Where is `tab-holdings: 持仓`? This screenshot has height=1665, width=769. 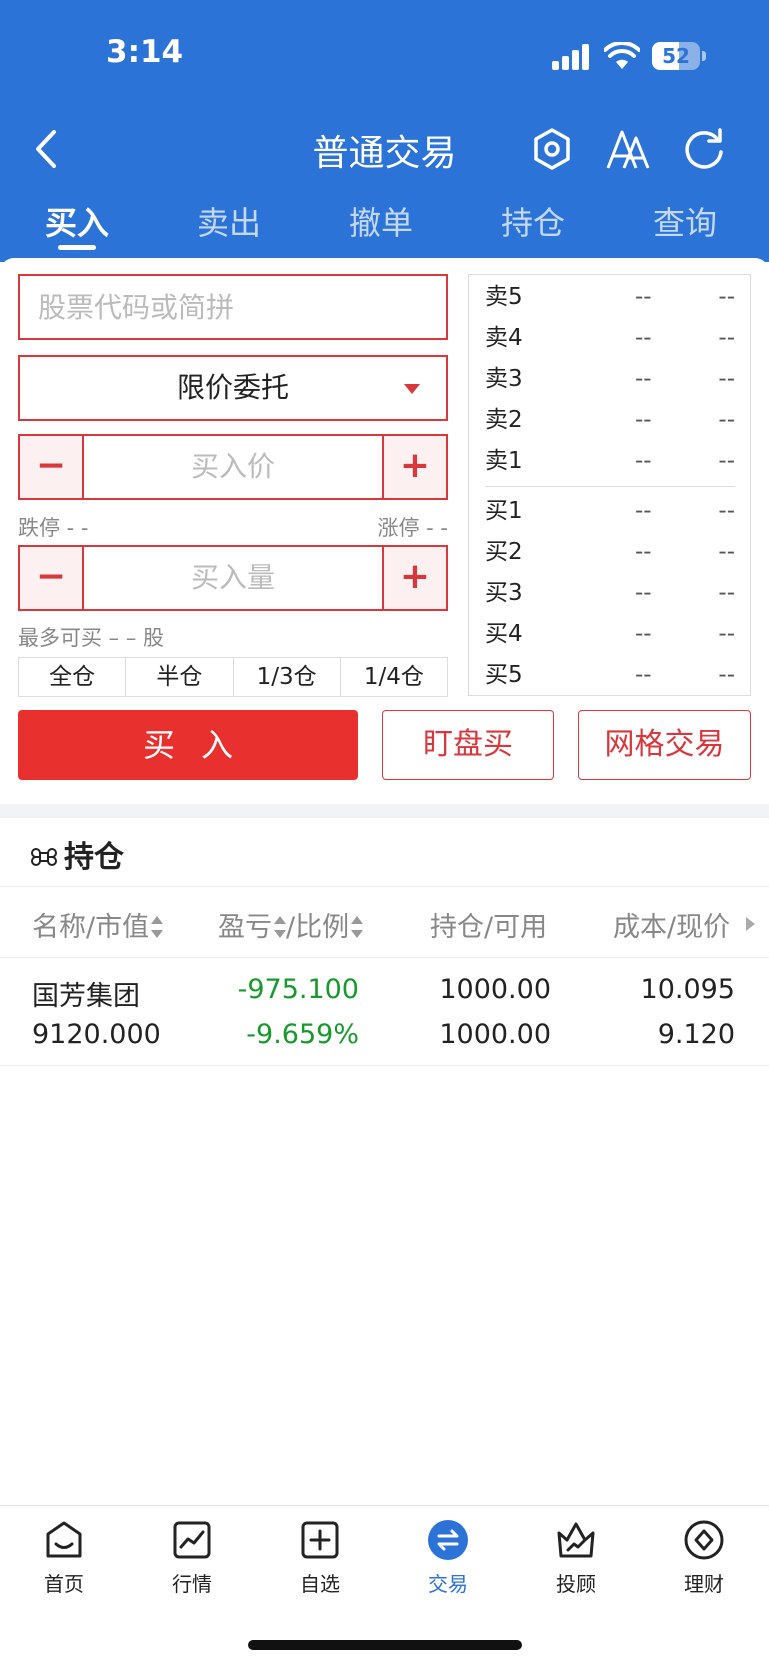
tab-holdings: 持仓 is located at coordinates (533, 221).